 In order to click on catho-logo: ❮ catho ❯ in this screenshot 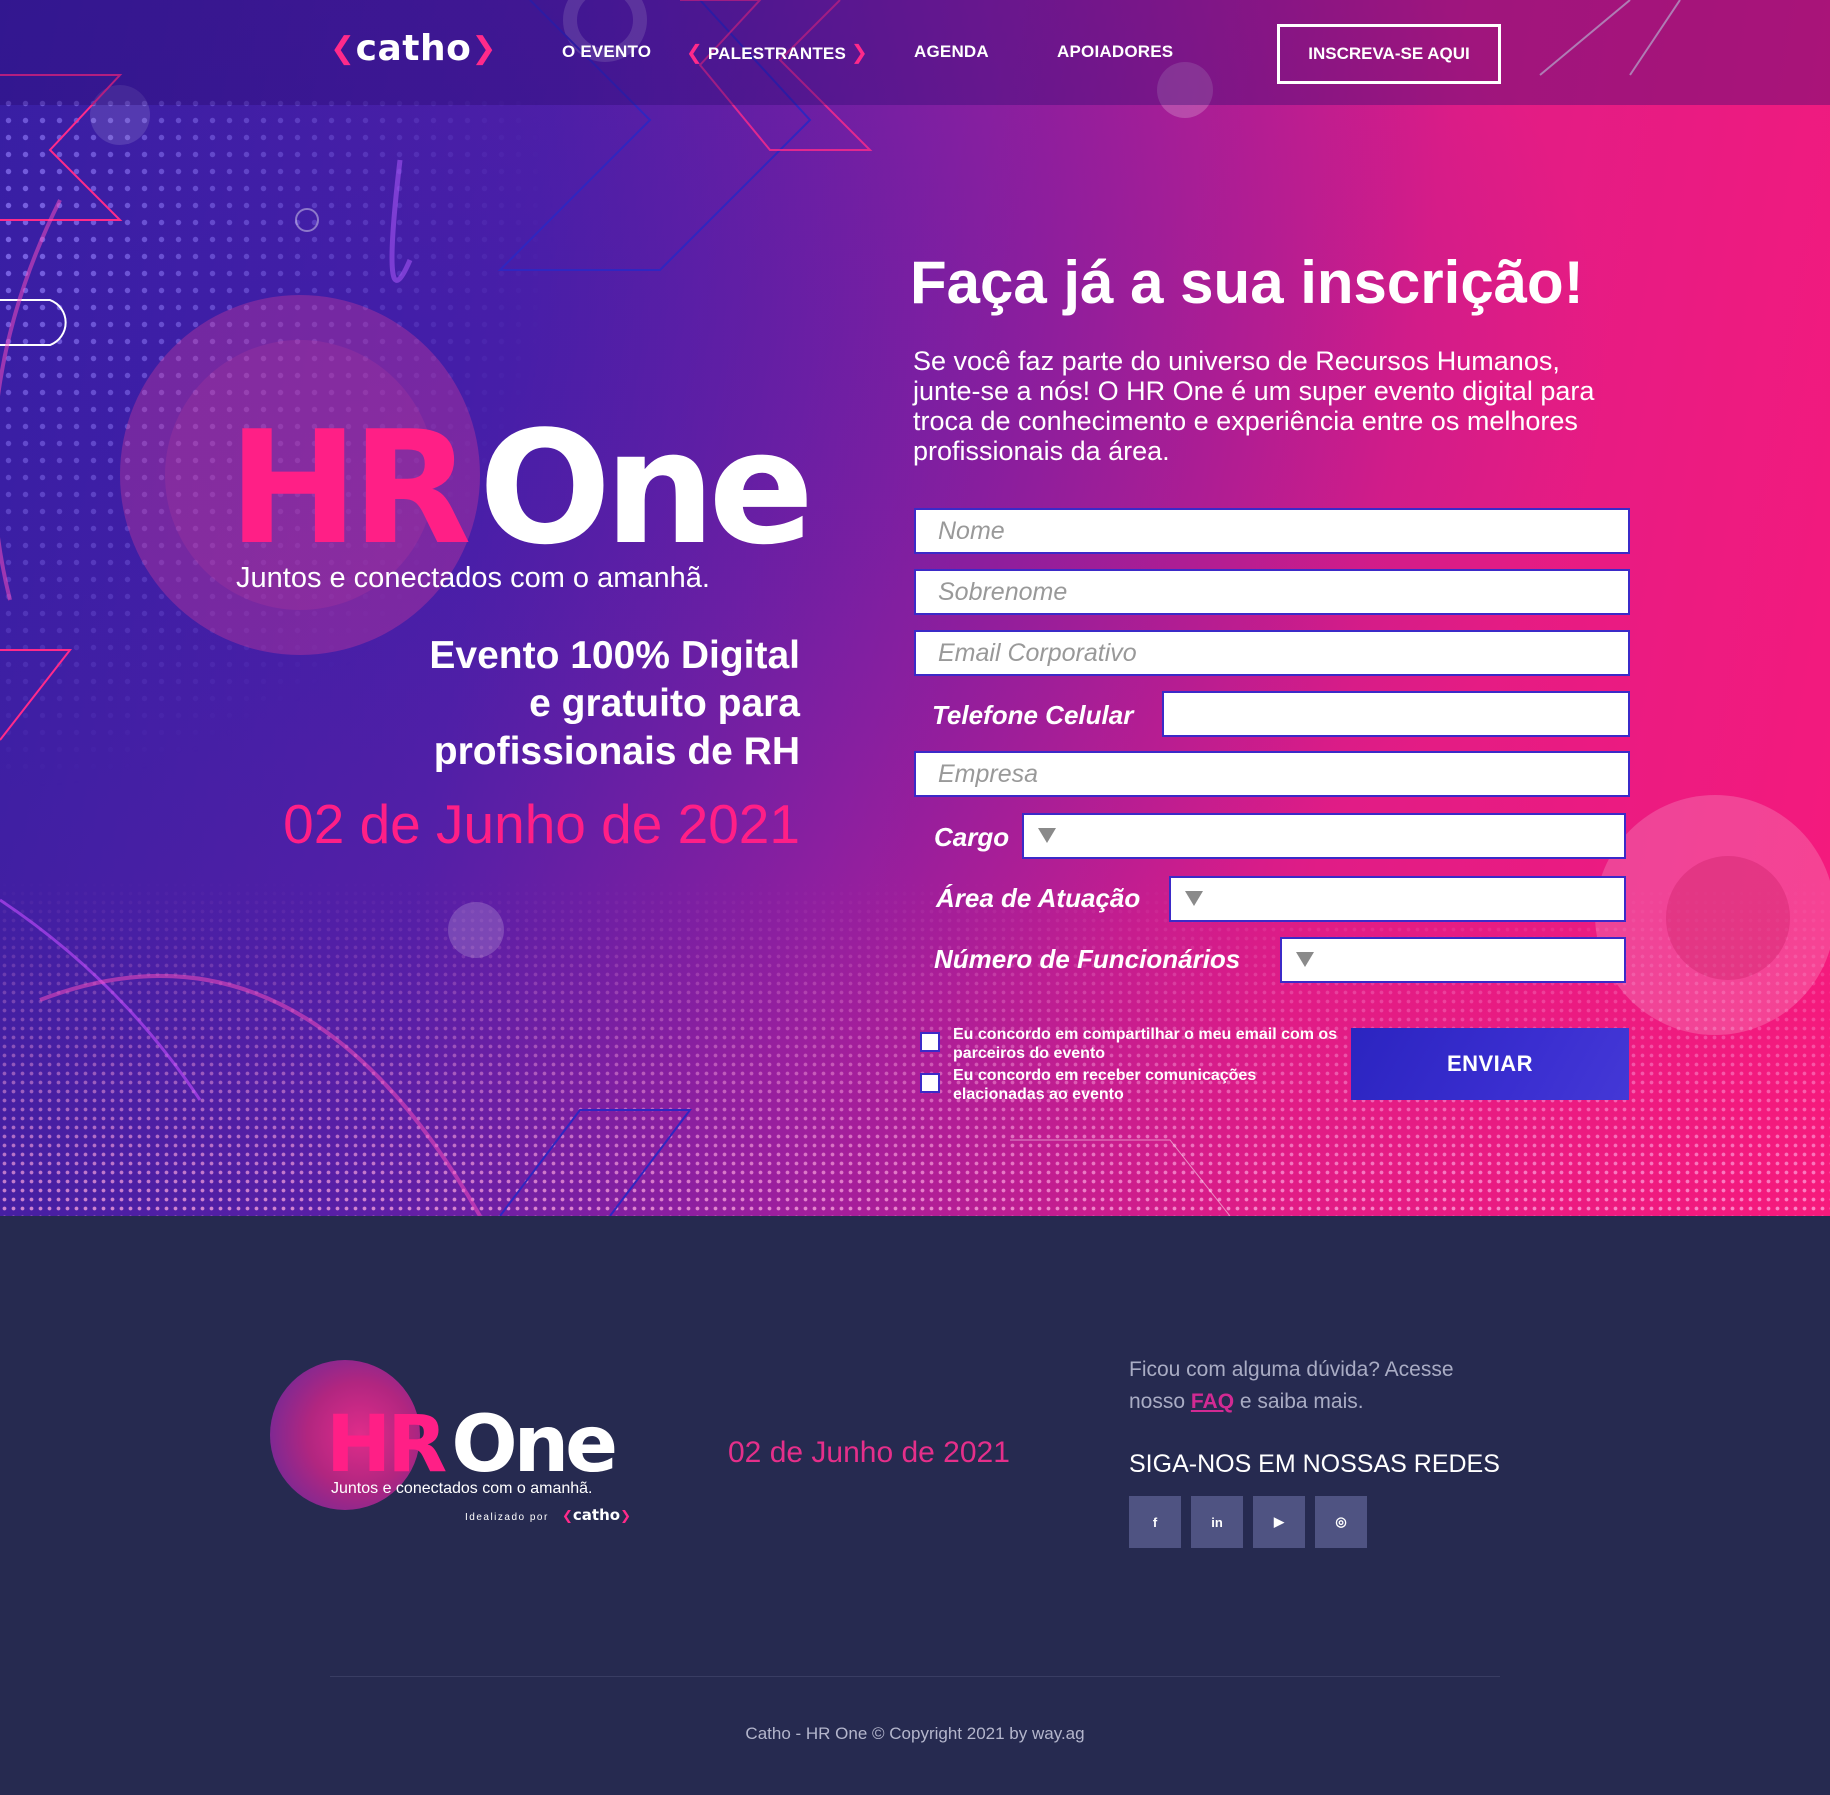, I will do `click(413, 48)`.